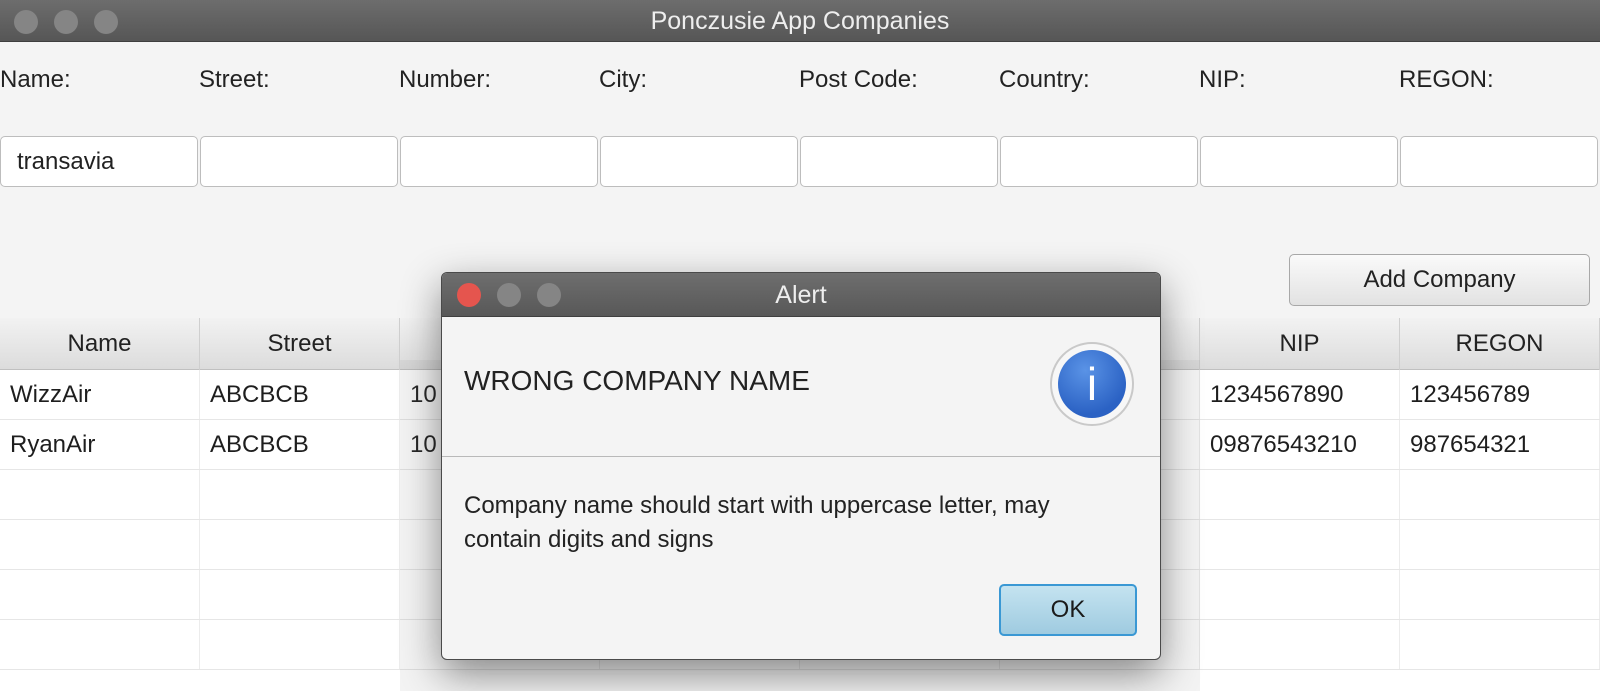 Image resolution: width=1600 pixels, height=691 pixels. Describe the element at coordinates (1068, 610) in the screenshot. I see `ok-button: OK` at that location.